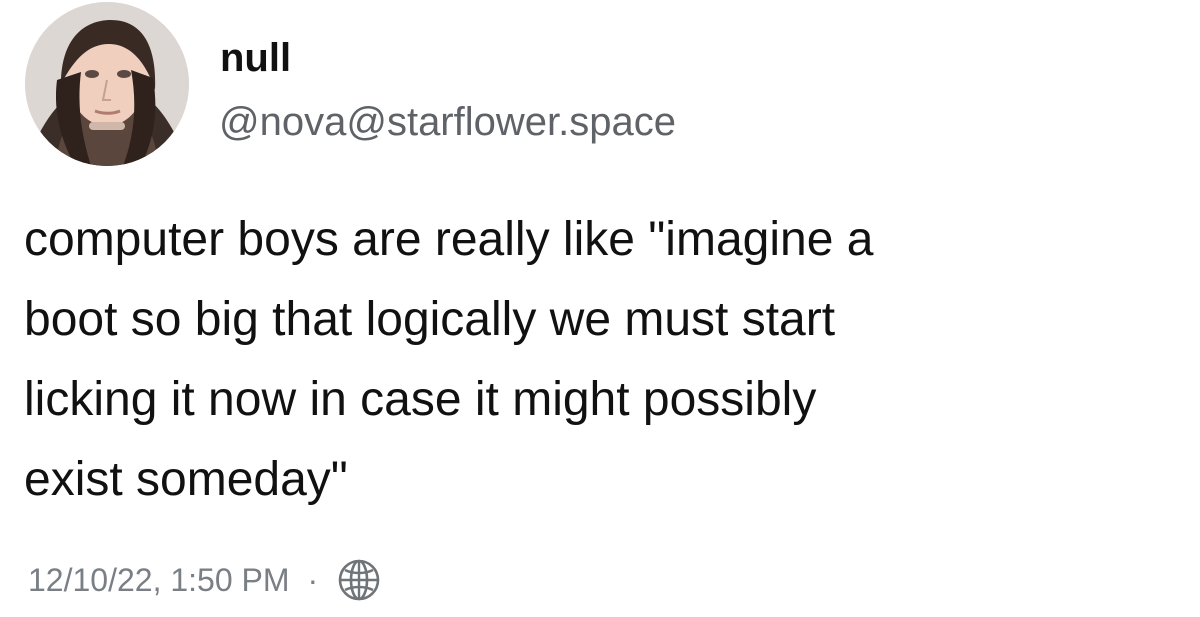 This screenshot has width=1200, height=617. I want to click on avatar, so click(107, 84).